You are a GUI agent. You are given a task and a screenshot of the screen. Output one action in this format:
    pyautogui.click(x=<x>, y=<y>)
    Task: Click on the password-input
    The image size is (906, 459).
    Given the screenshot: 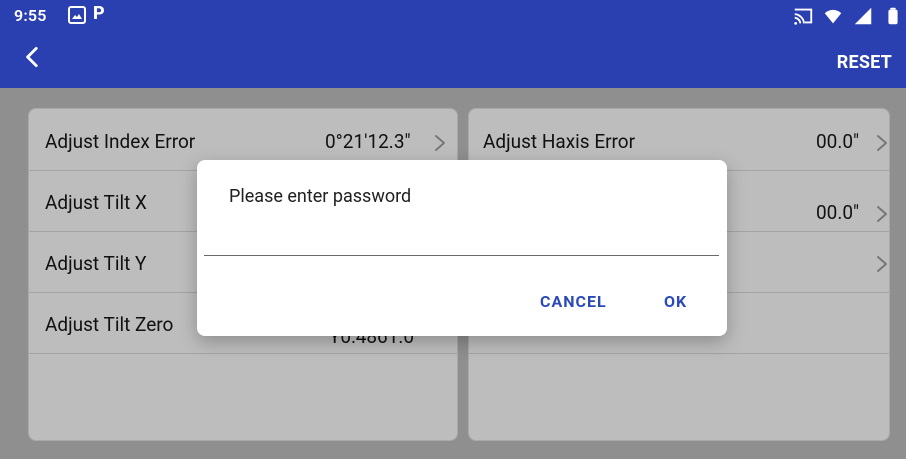 What is the action you would take?
    pyautogui.click(x=461, y=241)
    